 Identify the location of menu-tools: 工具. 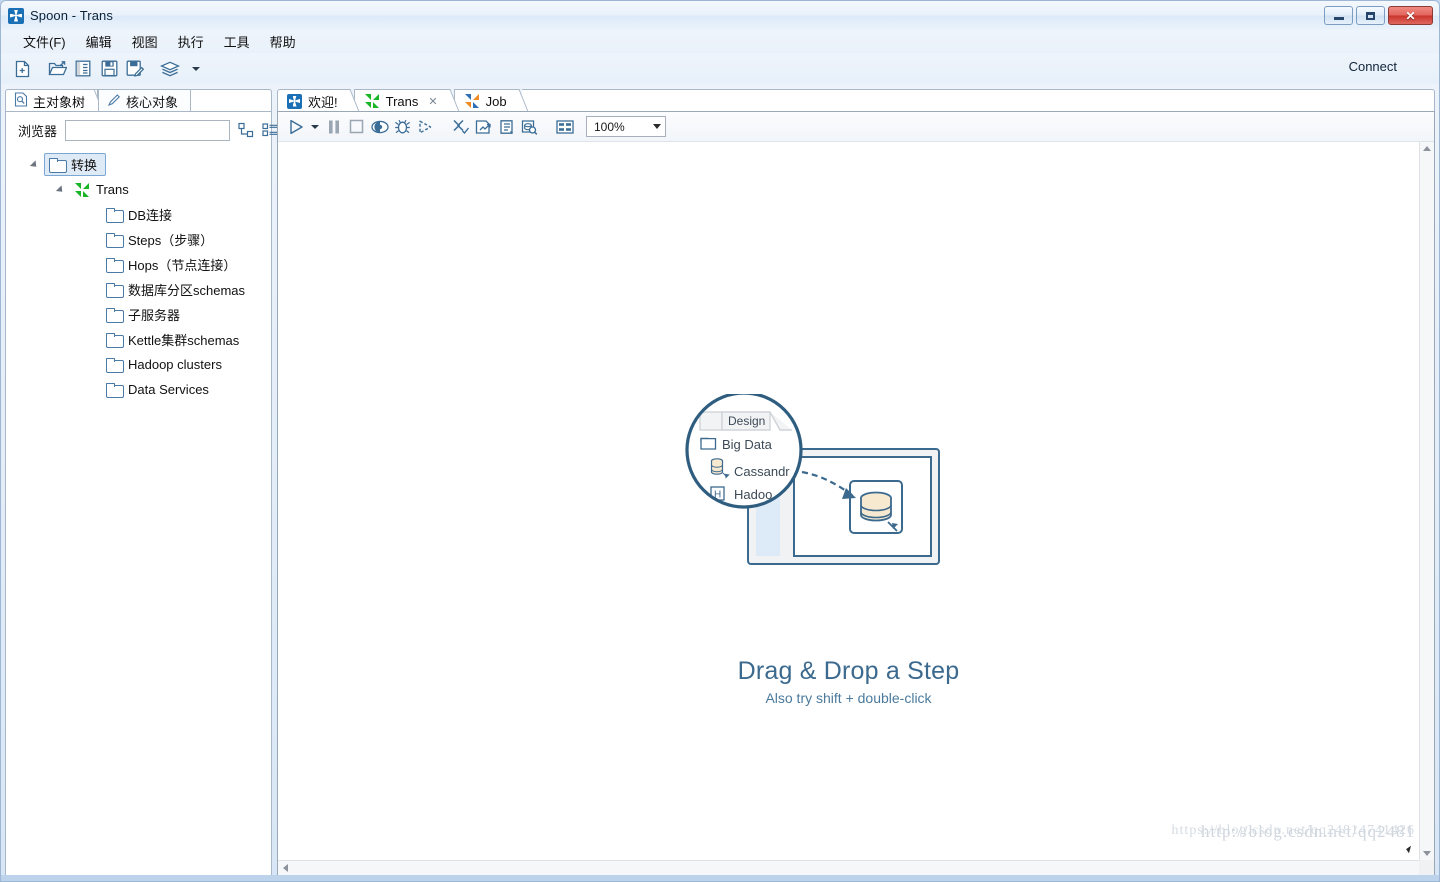
(237, 41).